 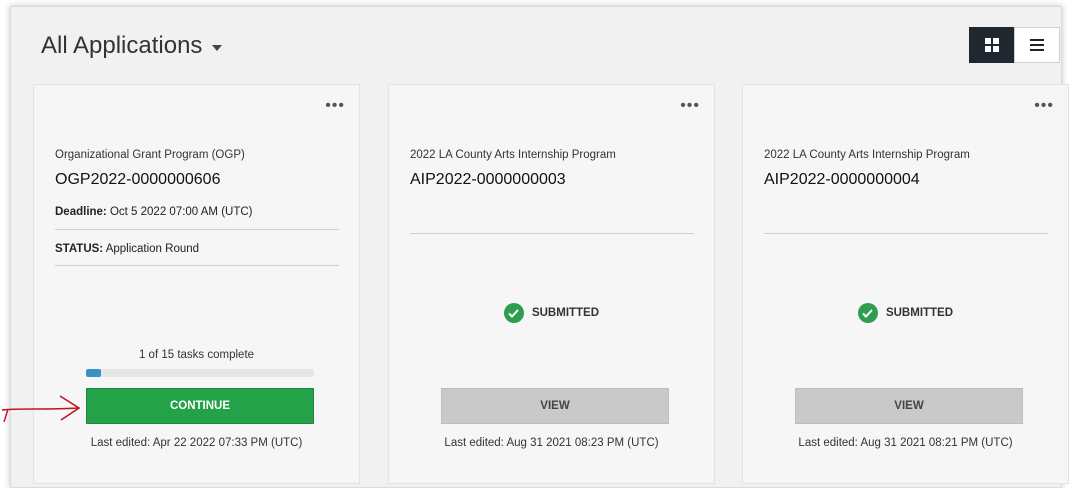 I want to click on tasks-complete-text: 1 of 15 tasks complete, so click(x=196, y=355).